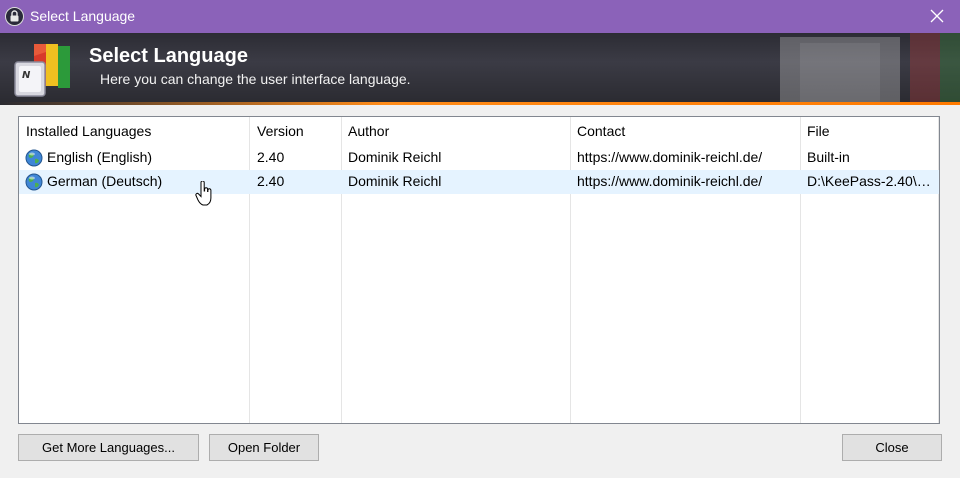 This screenshot has width=960, height=478. Describe the element at coordinates (280, 131) in the screenshot. I see `column-header-version: Version` at that location.